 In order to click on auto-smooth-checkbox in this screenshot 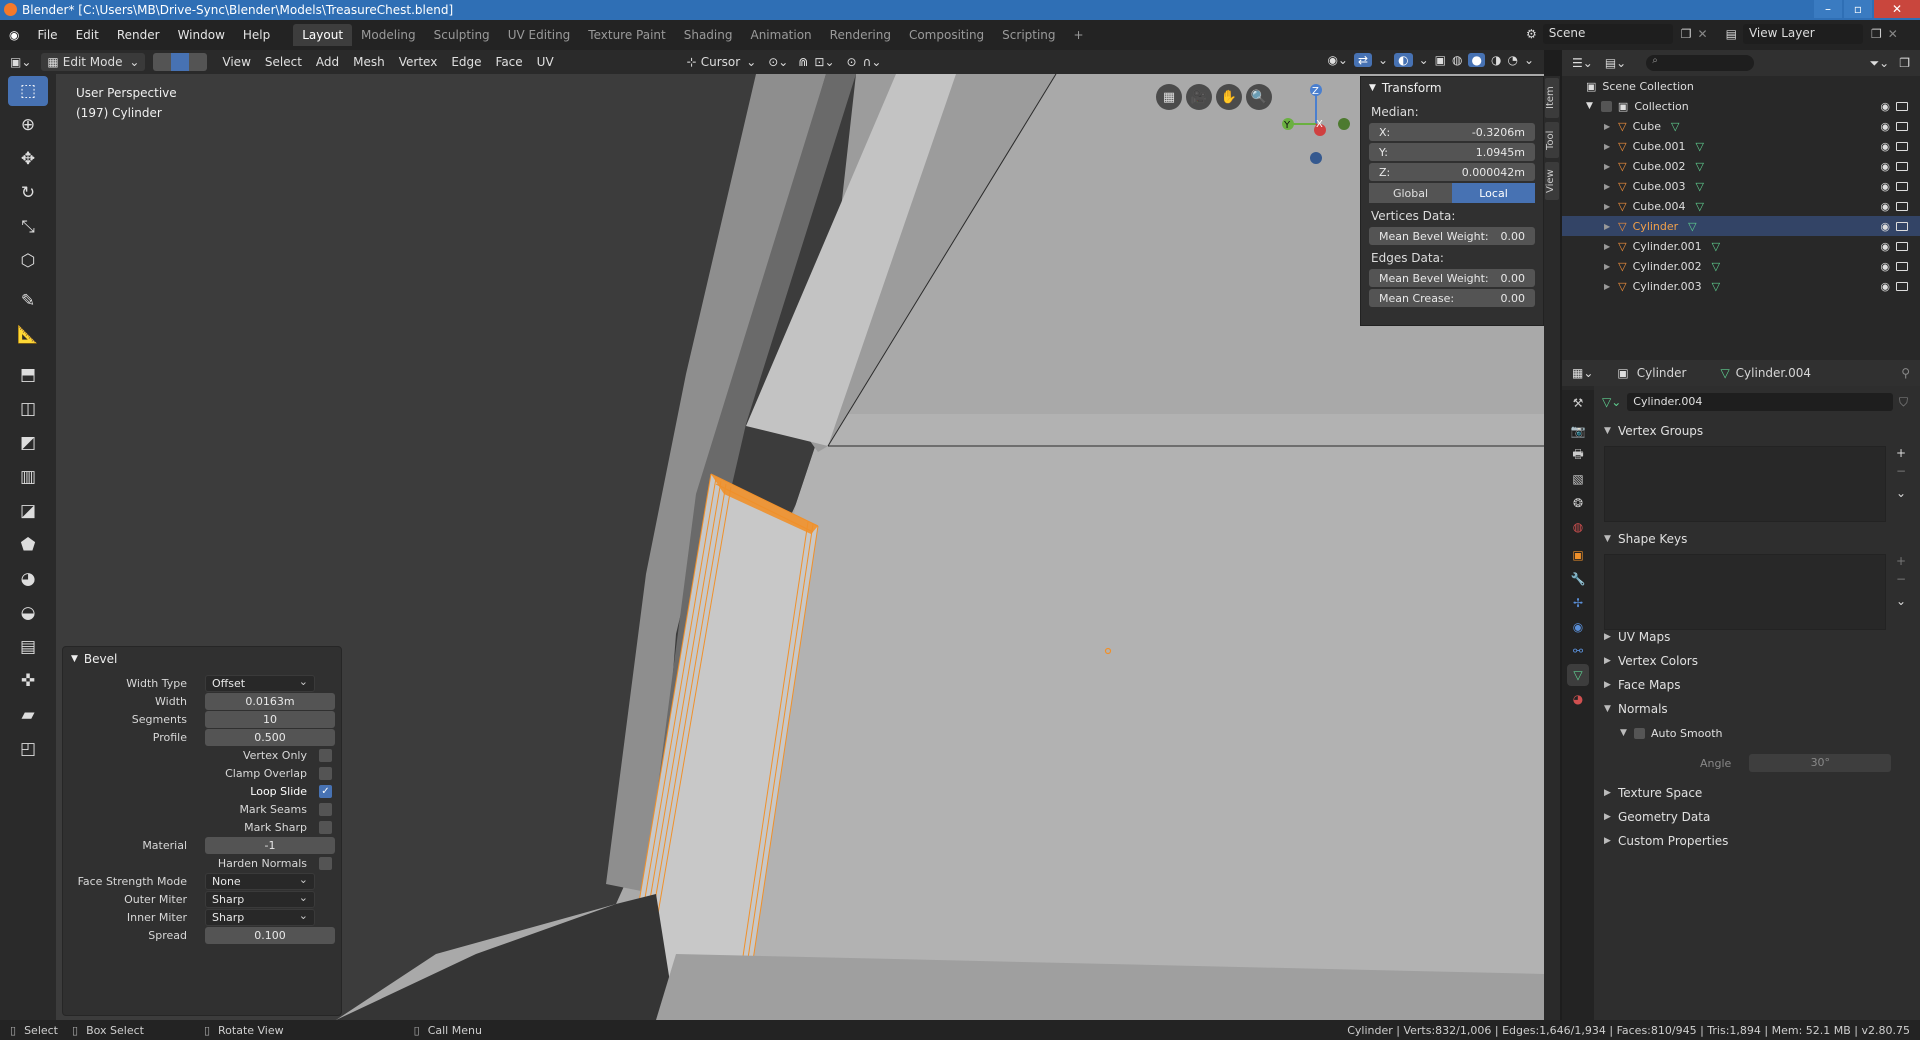, I will do `click(1639, 733)`.